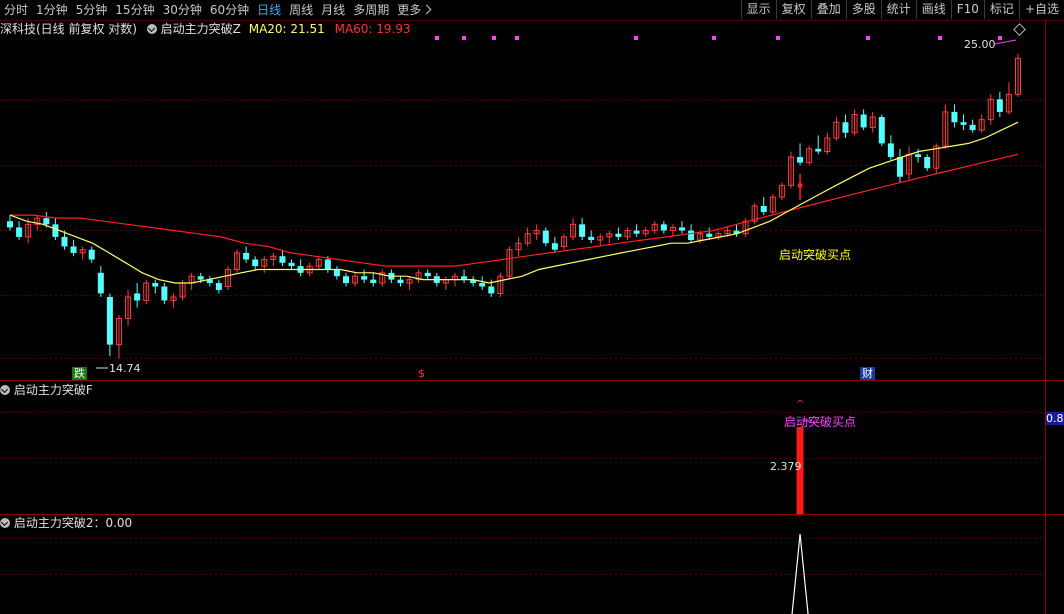  Describe the element at coordinates (79, 373) in the screenshot. I see `event-tag-fall: 跌` at that location.